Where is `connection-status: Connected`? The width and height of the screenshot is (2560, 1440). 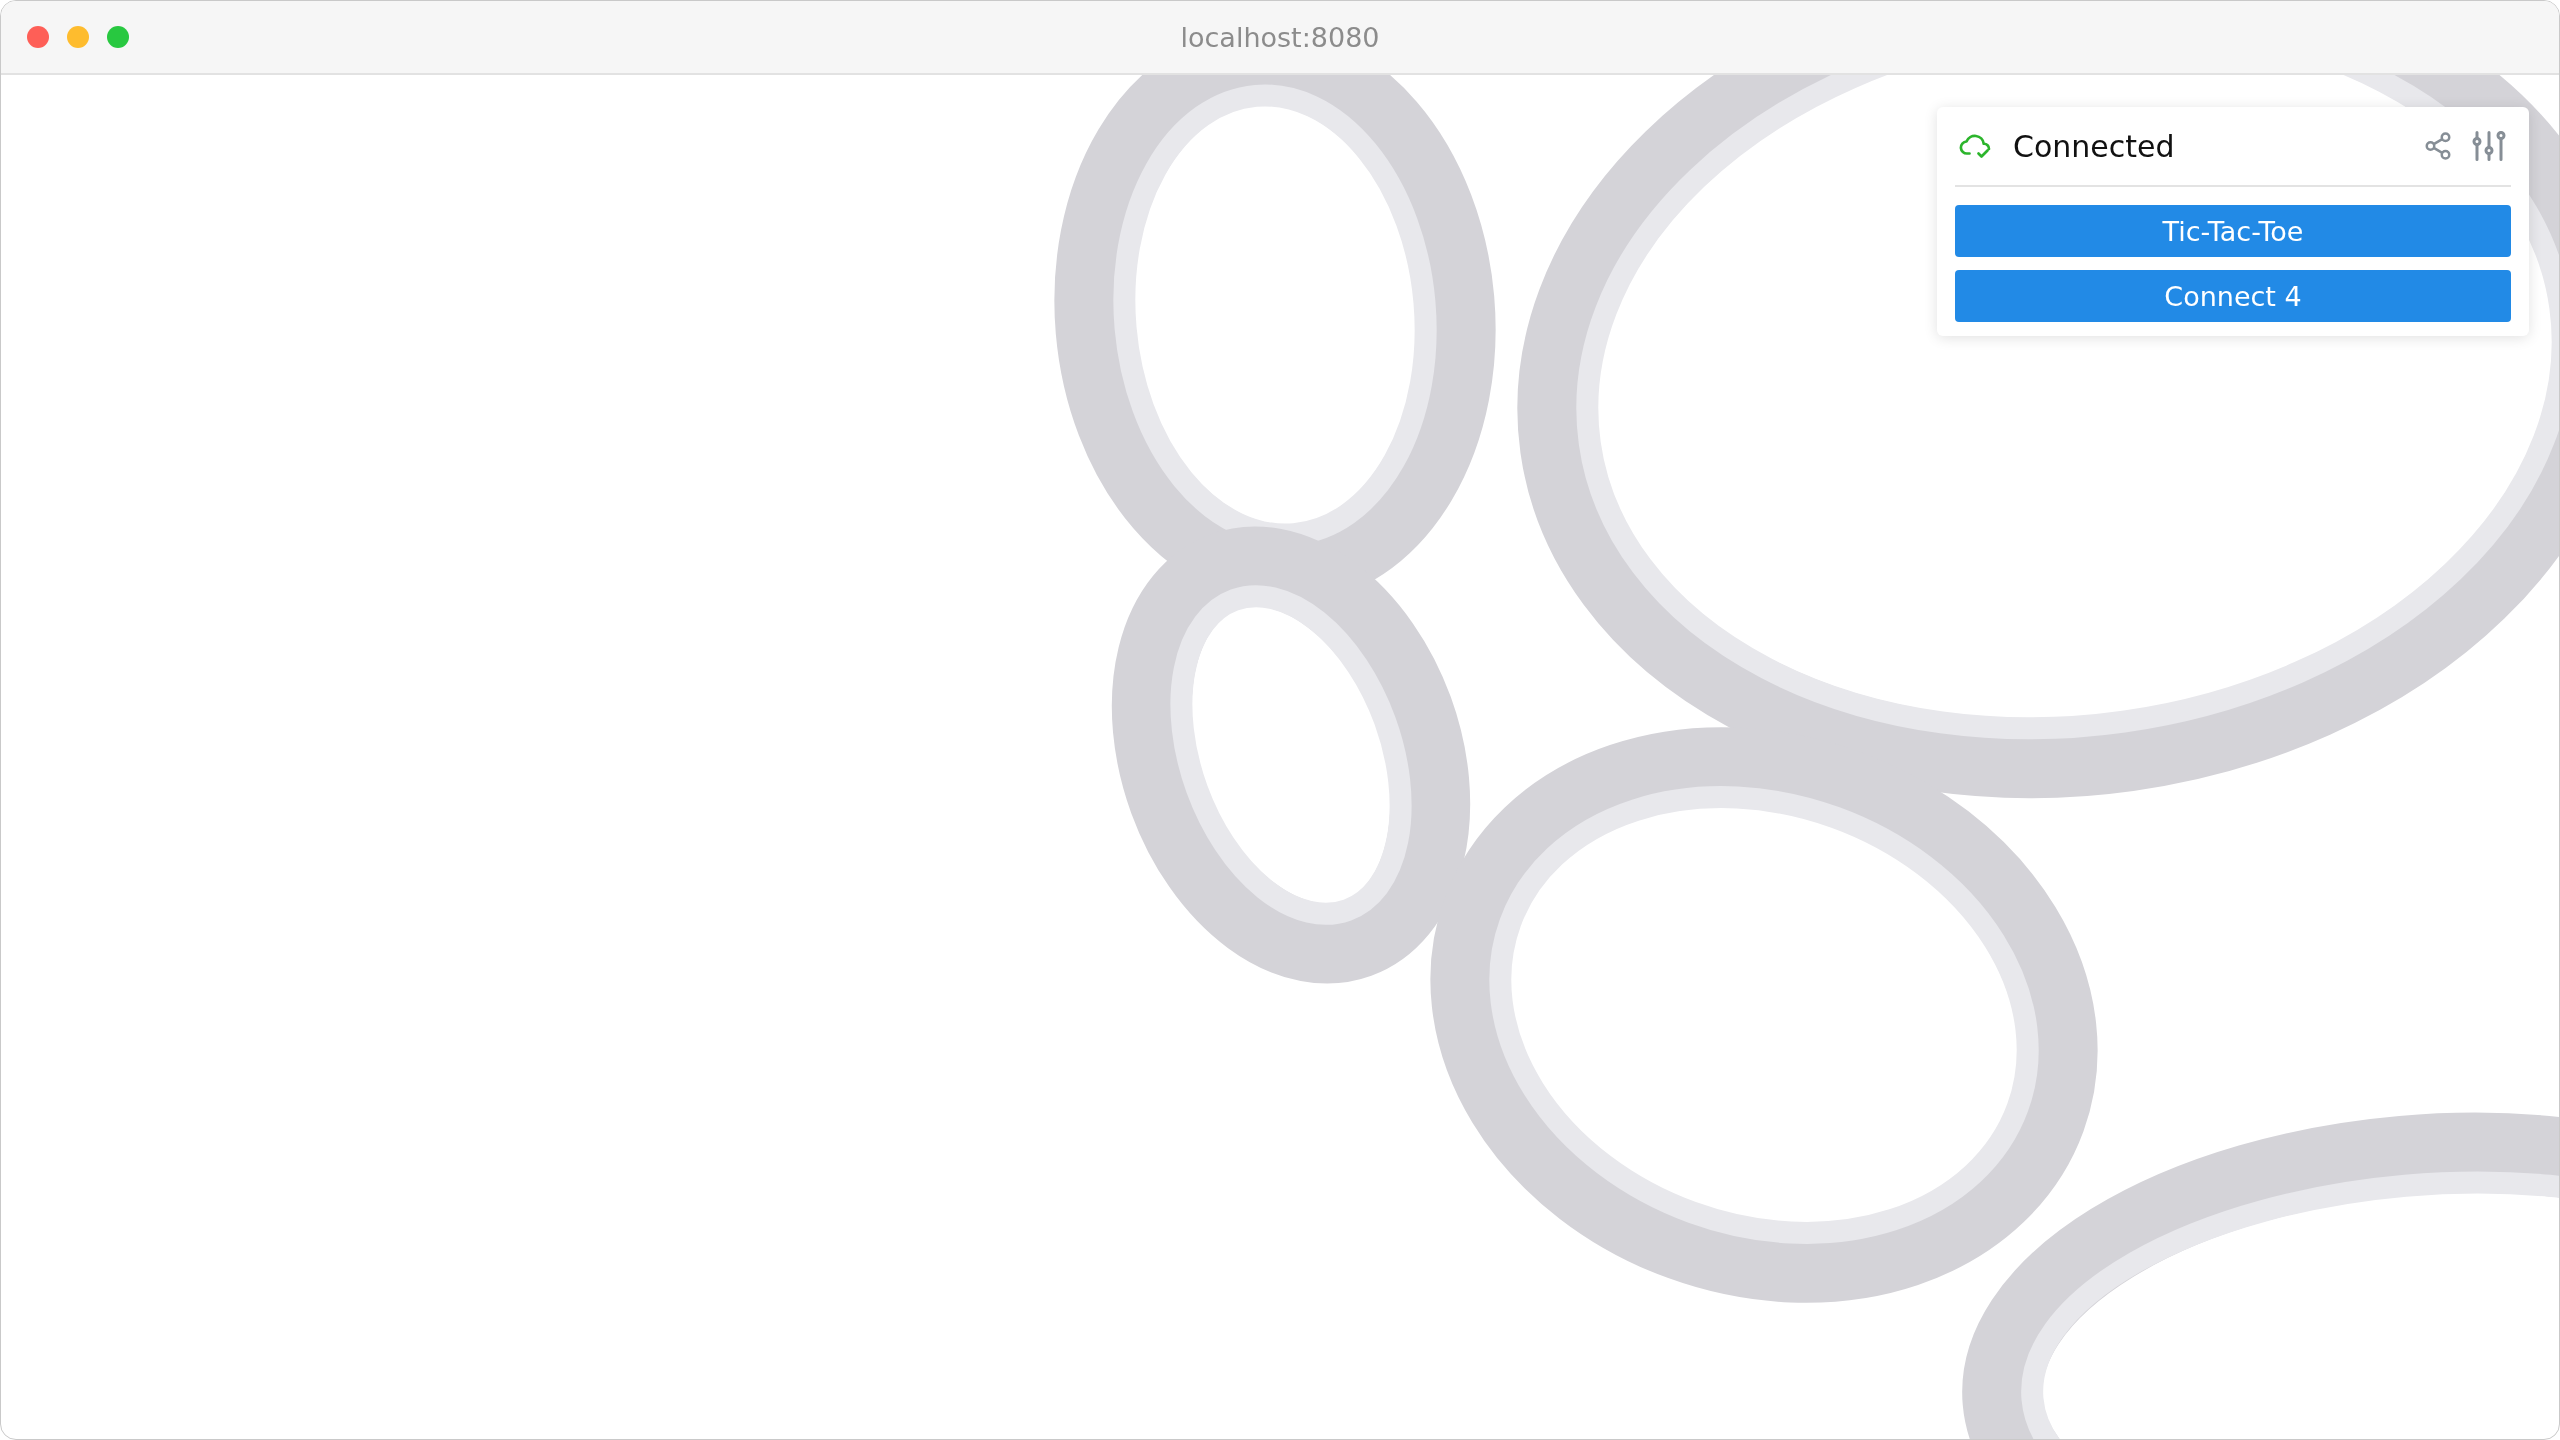
connection-status: Connected is located at coordinates (2094, 146).